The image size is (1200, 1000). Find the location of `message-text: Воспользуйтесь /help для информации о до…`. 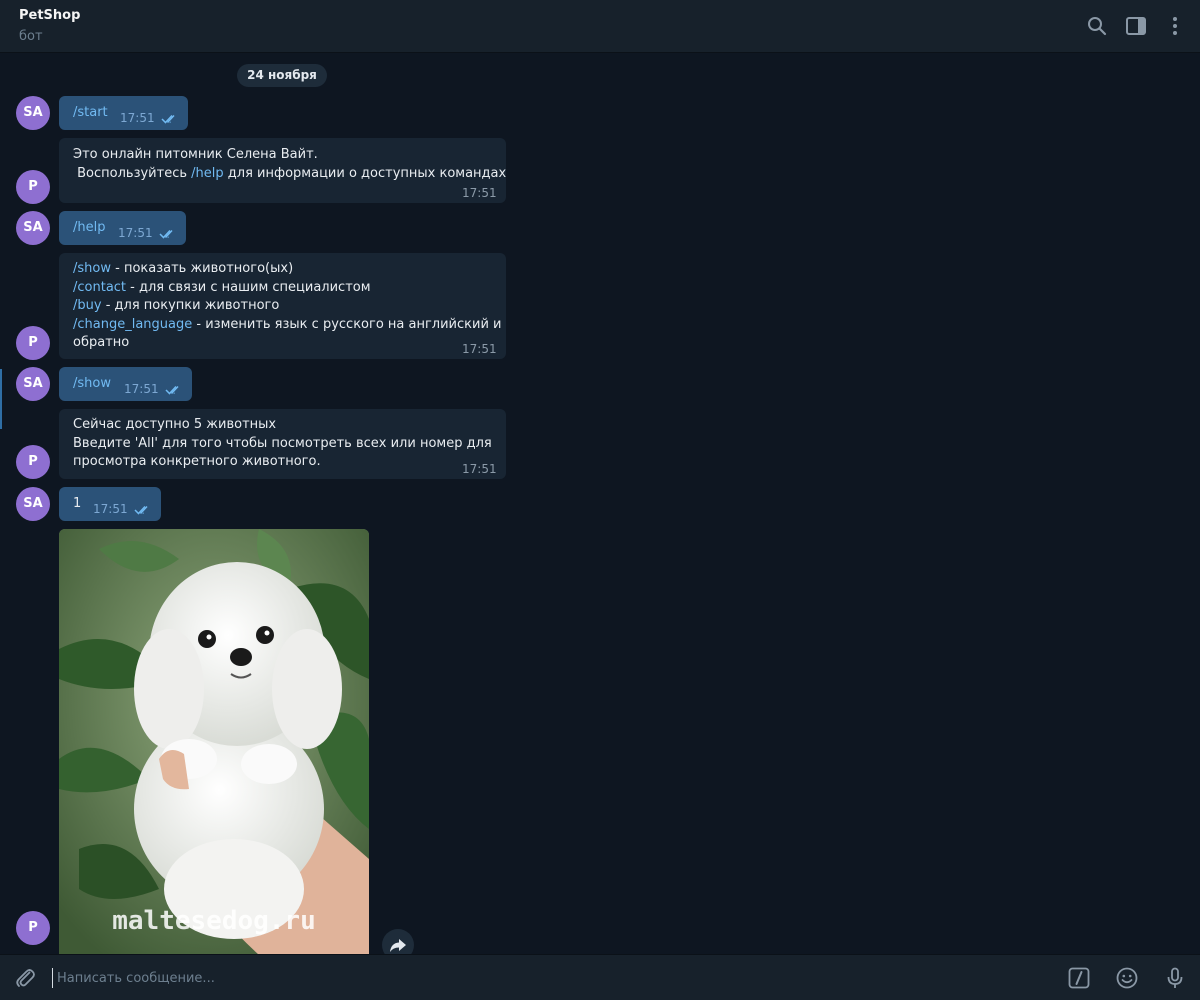

message-text: Воспользуйтесь /help для информации о до… is located at coordinates (290, 173).